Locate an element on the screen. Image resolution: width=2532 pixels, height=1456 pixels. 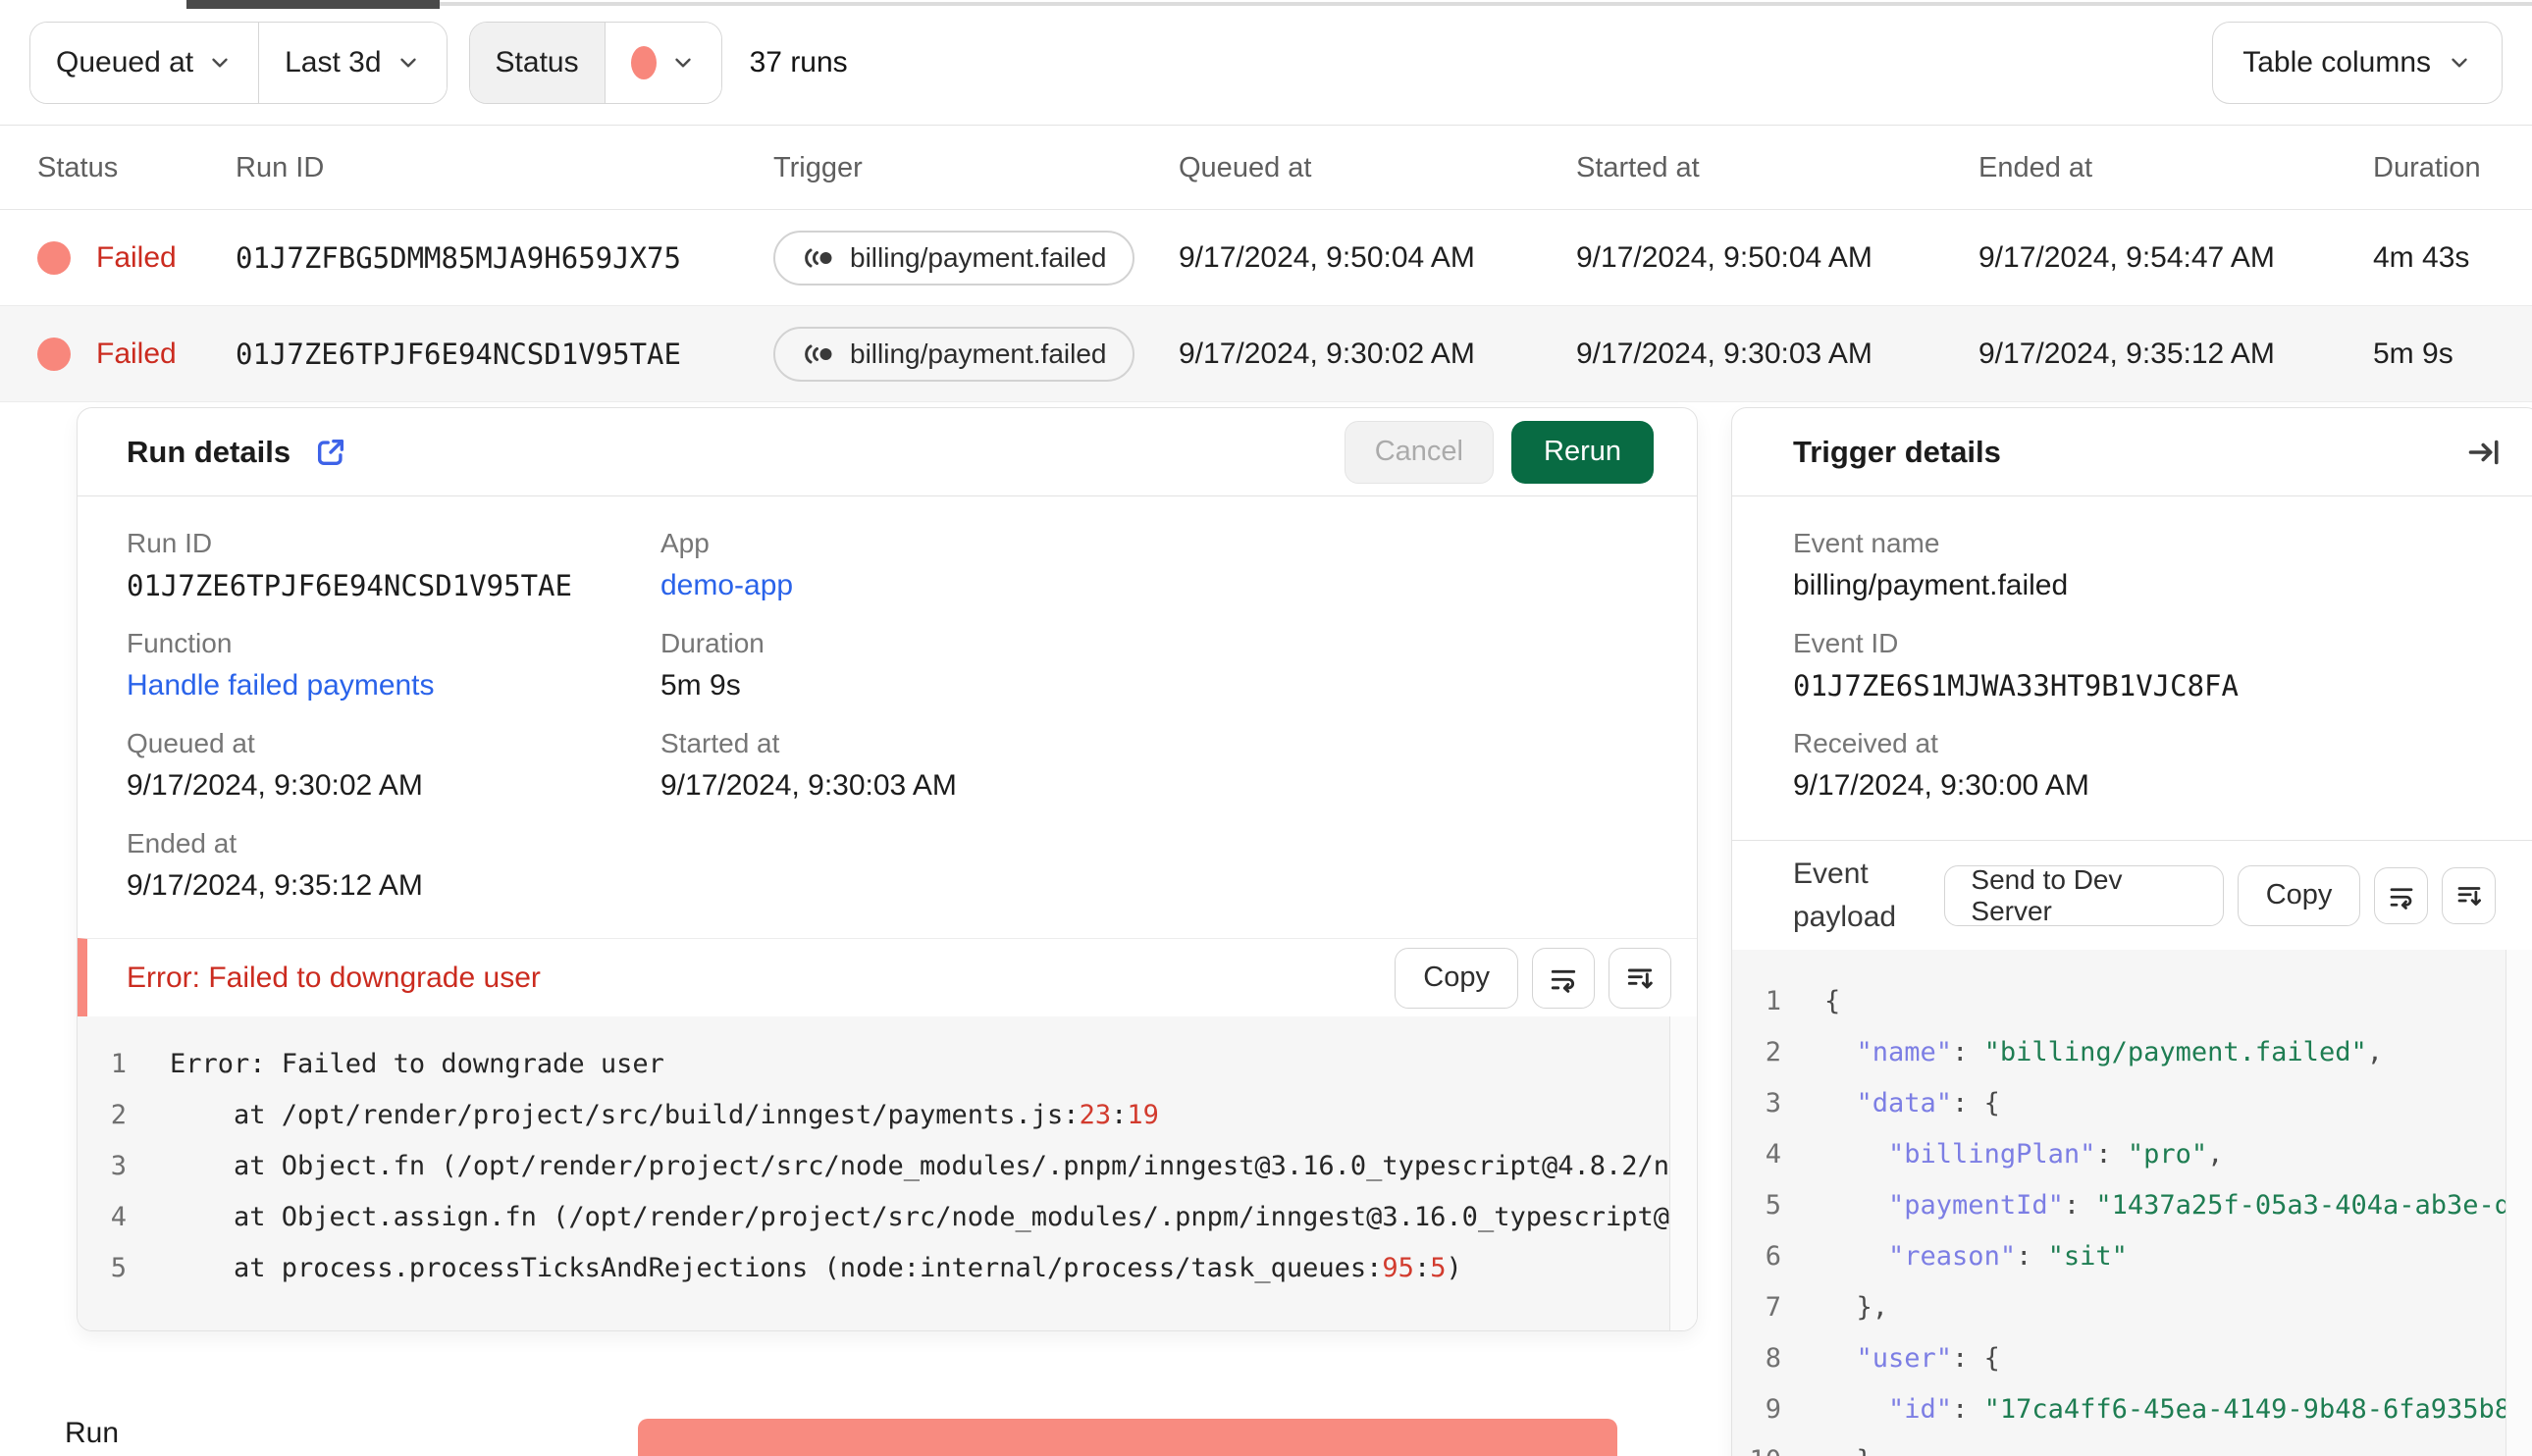
error-header: Error: Failed to downgrade user Copy is located at coordinates (887, 977).